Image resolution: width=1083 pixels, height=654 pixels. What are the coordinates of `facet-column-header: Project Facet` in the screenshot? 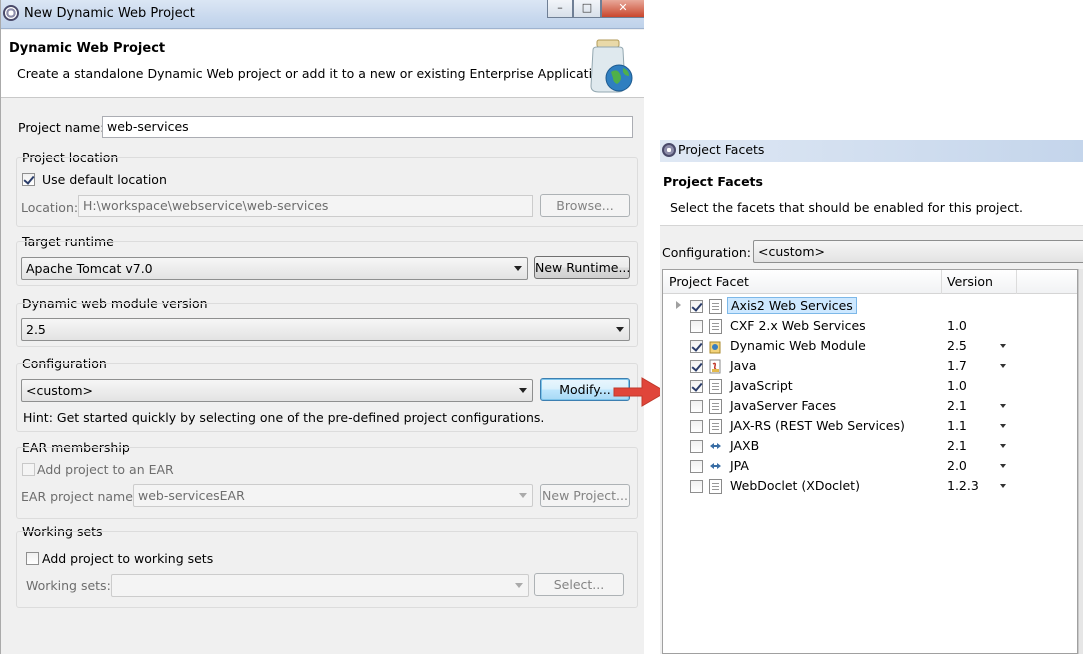 It's located at (709, 281).